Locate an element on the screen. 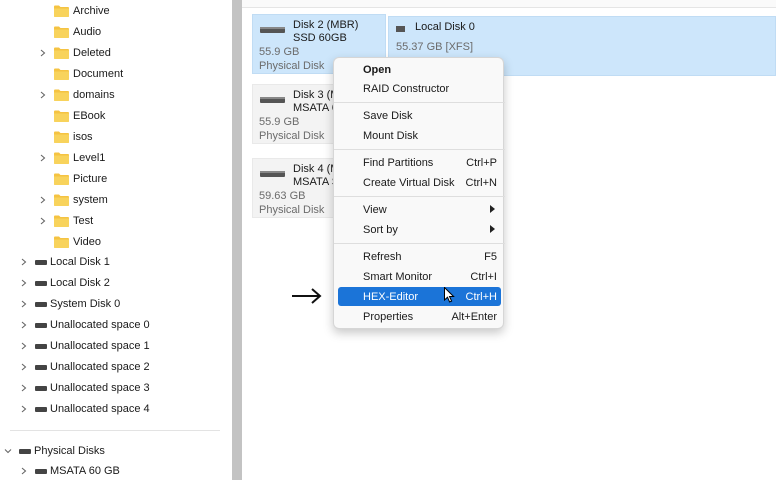 This screenshot has height=480, width=776. tree-item-physical-disks: Physical Disks is located at coordinates (54, 451).